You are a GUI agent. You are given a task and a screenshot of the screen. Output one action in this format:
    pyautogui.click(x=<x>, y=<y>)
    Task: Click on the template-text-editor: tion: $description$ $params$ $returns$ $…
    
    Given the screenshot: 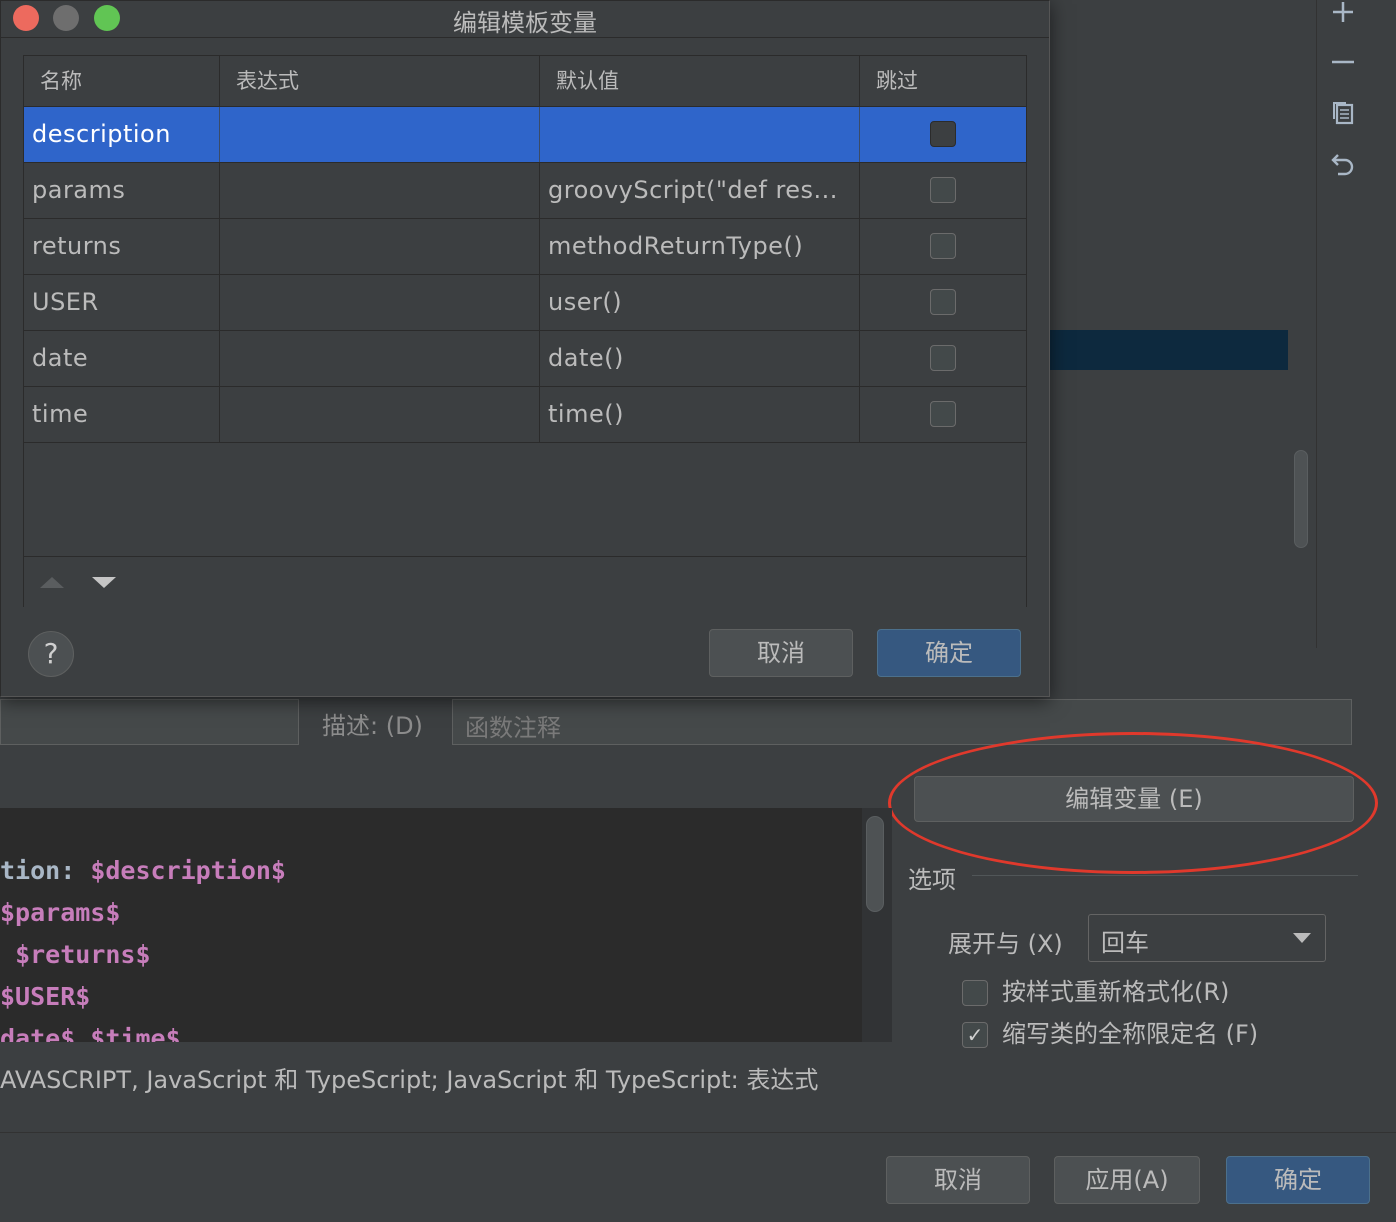 What is the action you would take?
    pyautogui.click(x=446, y=925)
    